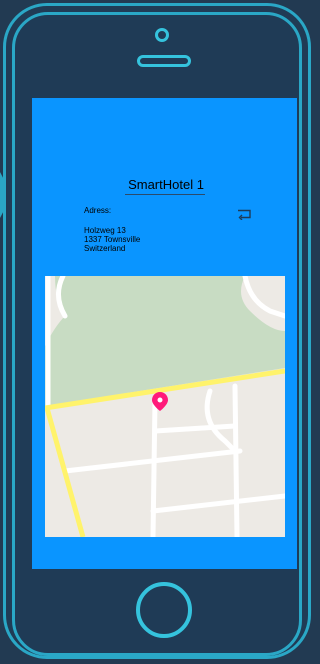 Image resolution: width=320 pixels, height=664 pixels. I want to click on title-underline, so click(165, 194).